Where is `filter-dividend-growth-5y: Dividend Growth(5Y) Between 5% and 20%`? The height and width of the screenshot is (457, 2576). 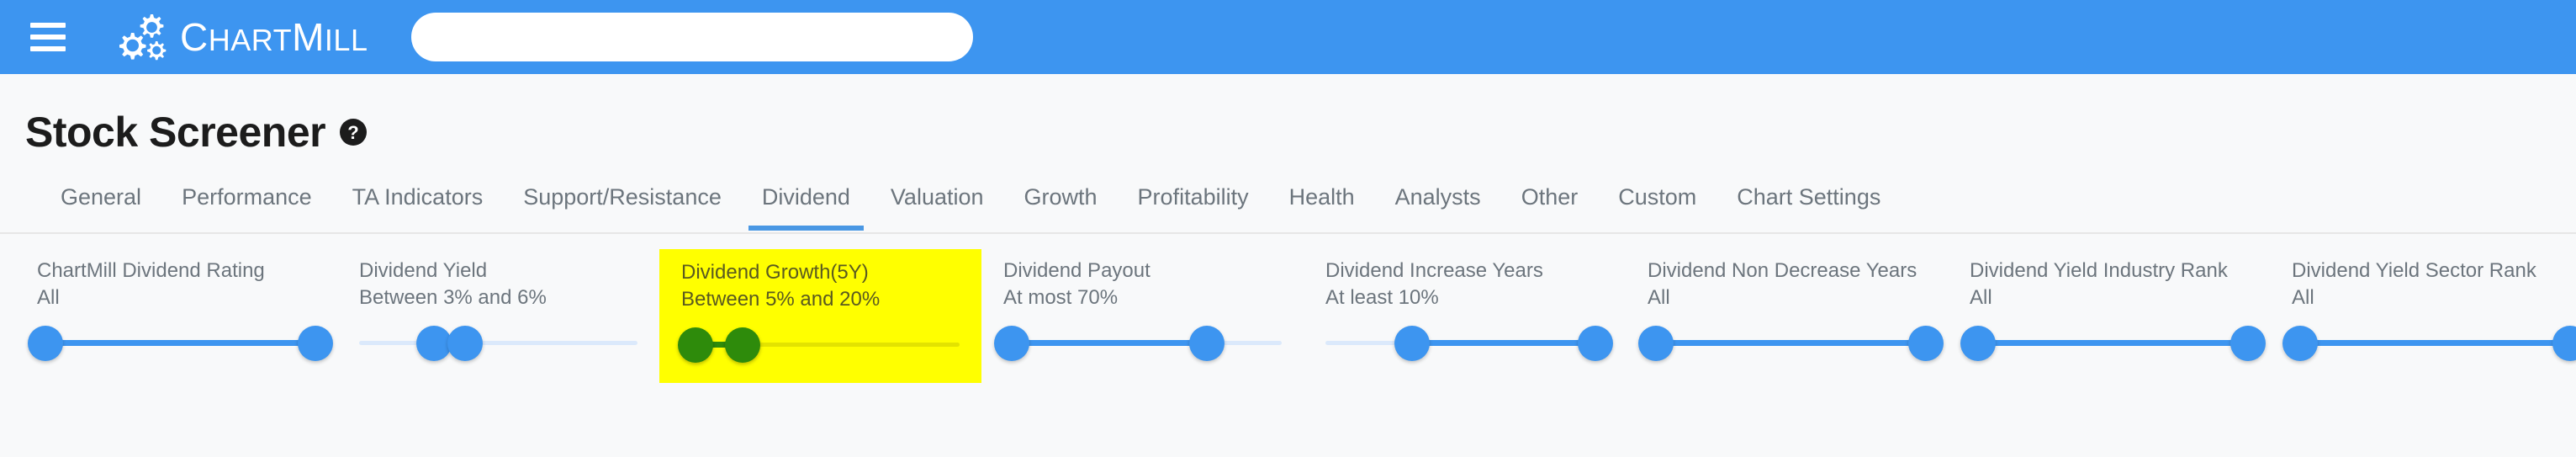
filter-dividend-growth-5y: Dividend Growth(5Y) Between 5% and 20% is located at coordinates (820, 316).